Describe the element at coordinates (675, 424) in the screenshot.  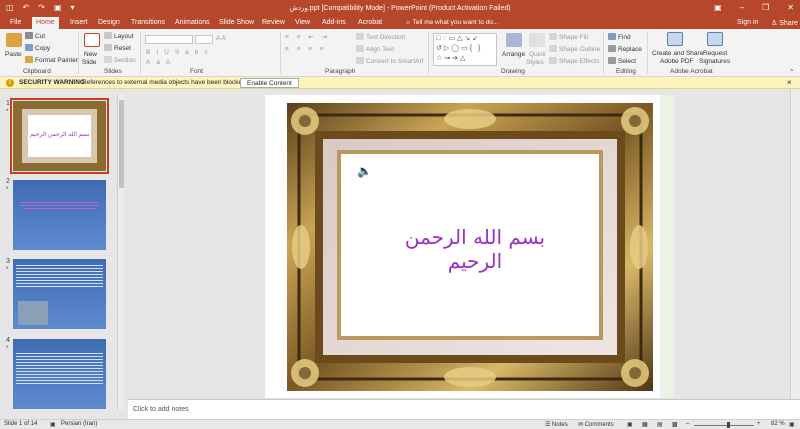
I see `slideshow-view-icon: ▩` at that location.